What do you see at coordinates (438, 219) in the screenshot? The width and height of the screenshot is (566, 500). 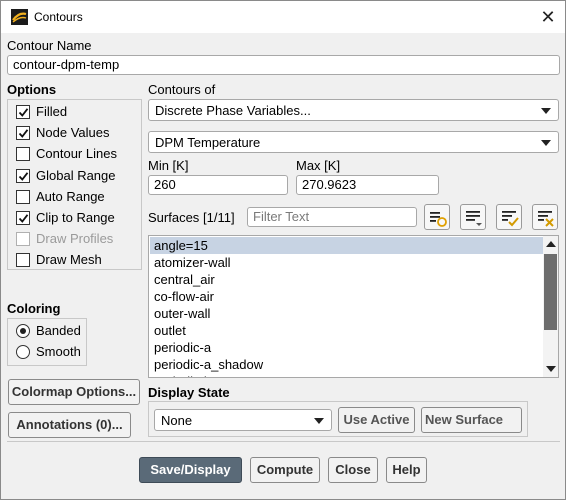 I see `select-surface-icon` at bounding box center [438, 219].